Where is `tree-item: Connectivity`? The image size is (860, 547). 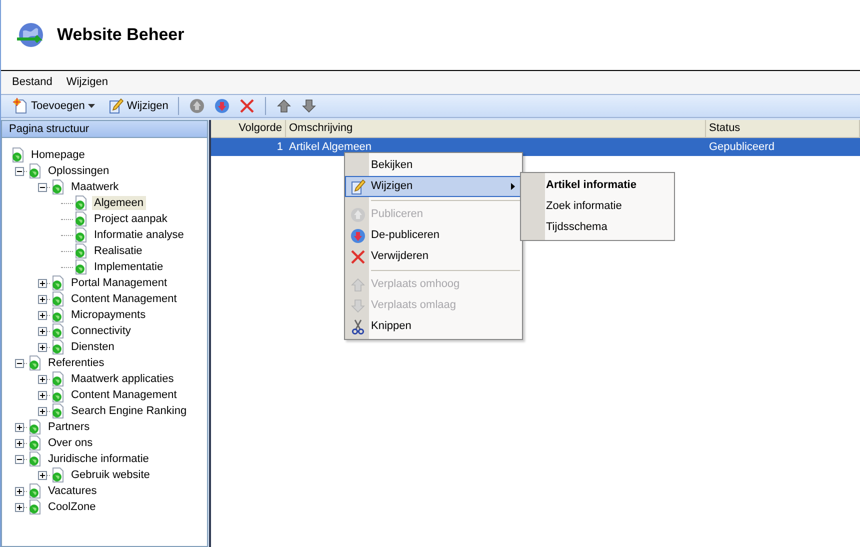
tree-item: Connectivity is located at coordinates (101, 331).